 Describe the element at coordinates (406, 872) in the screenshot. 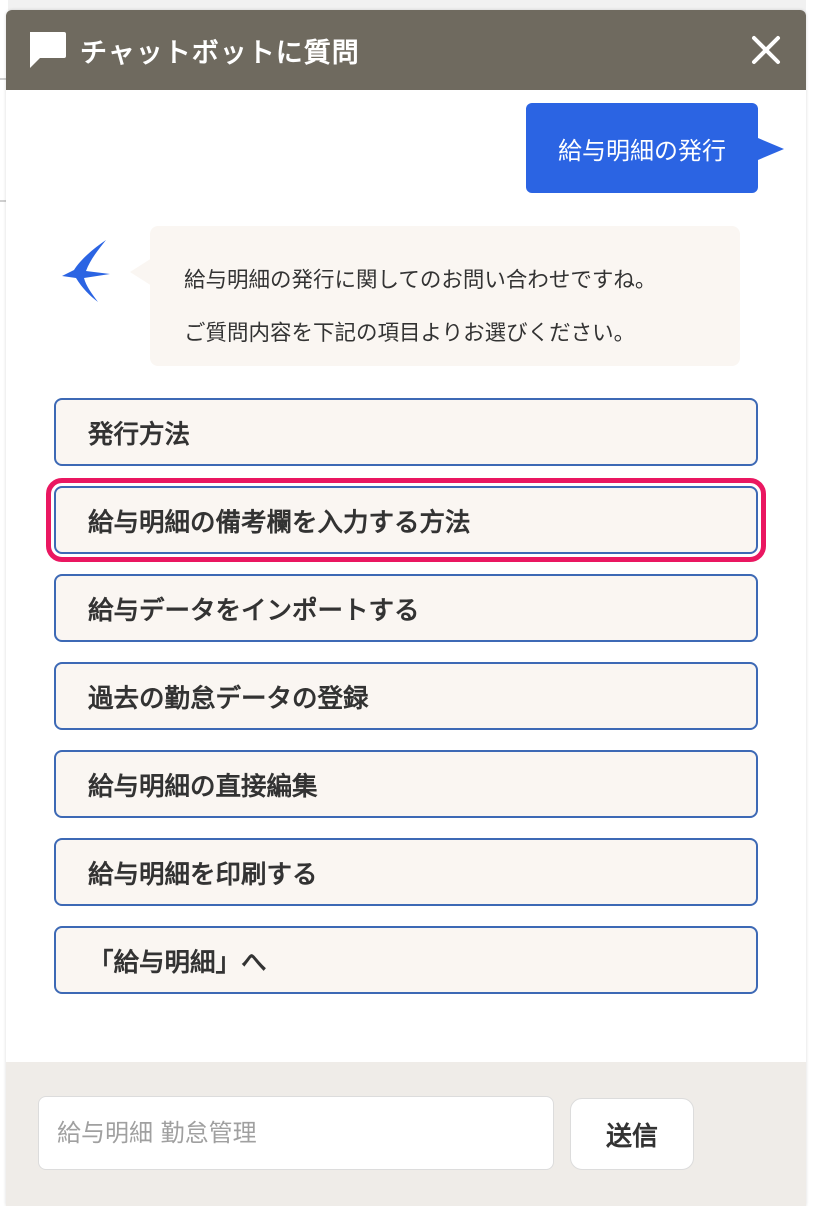

I see `option-button-print: 給与明細を印刷する` at that location.